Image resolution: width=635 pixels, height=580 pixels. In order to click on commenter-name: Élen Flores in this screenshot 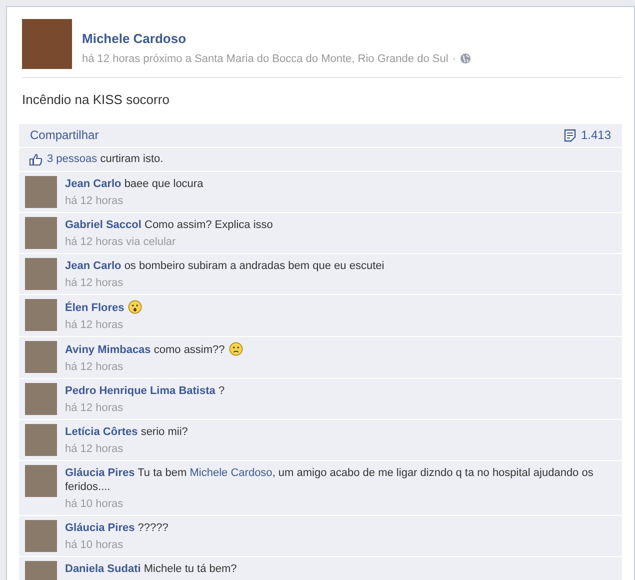, I will do `click(94, 308)`.